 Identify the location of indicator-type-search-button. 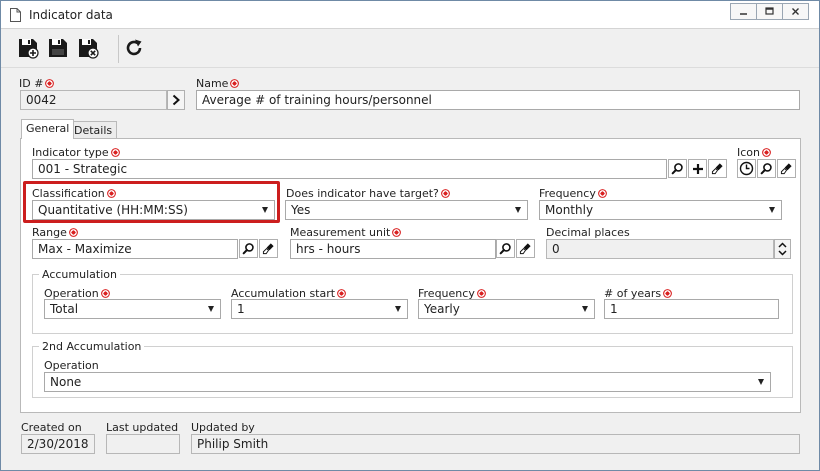
(677, 168).